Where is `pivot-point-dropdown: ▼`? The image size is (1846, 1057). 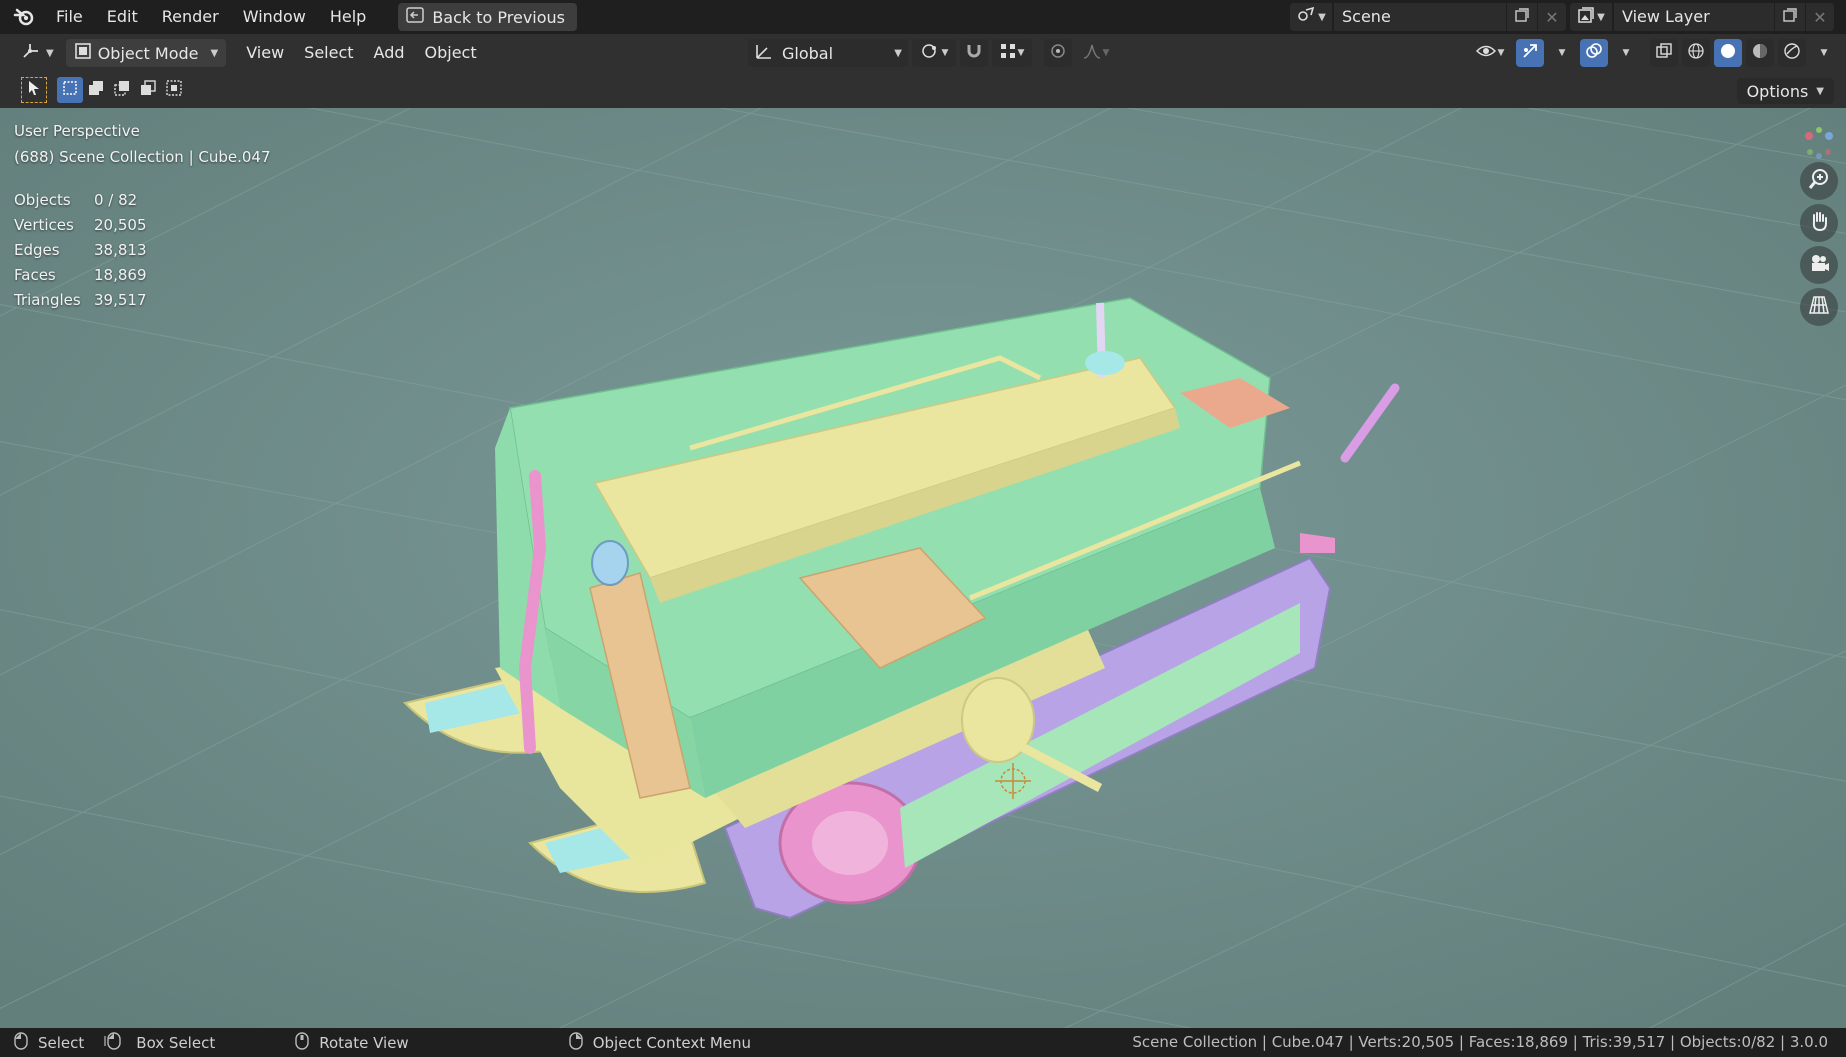 pivot-point-dropdown: ▼ is located at coordinates (934, 53).